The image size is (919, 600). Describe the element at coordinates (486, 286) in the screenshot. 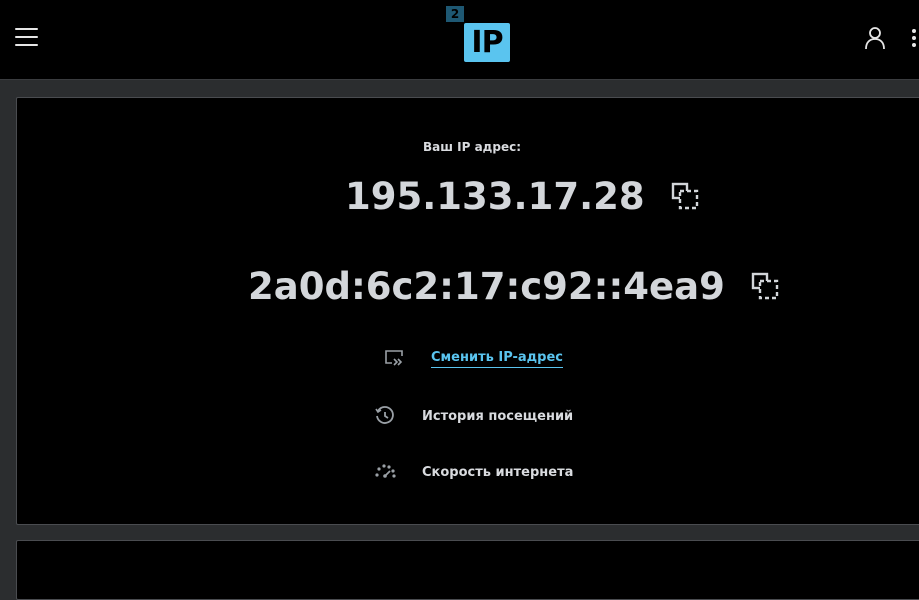

I see `ipv6-value: 2a0d:6c2:17:c92::4ea9` at that location.